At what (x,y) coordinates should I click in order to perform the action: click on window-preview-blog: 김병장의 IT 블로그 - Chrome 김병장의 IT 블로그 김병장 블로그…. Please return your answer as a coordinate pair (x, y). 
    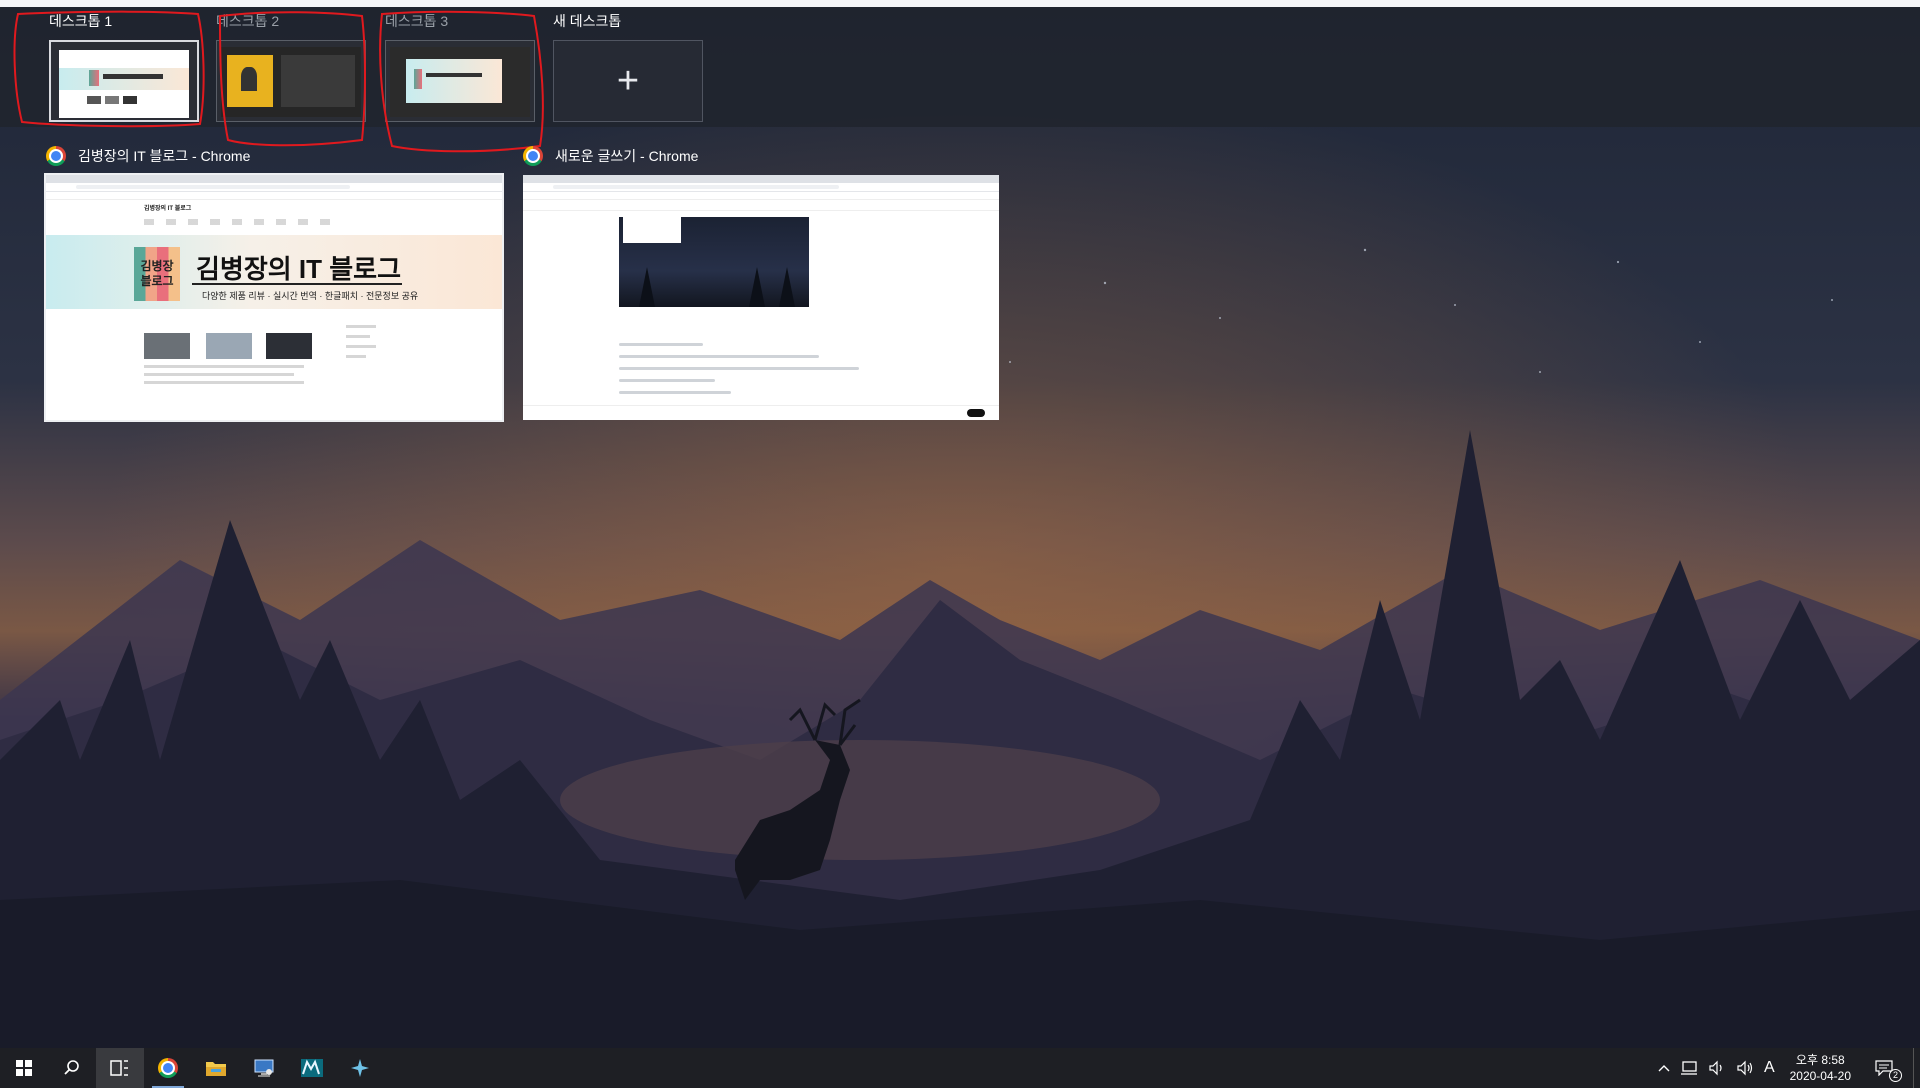
    Looking at the image, I should click on (274, 283).